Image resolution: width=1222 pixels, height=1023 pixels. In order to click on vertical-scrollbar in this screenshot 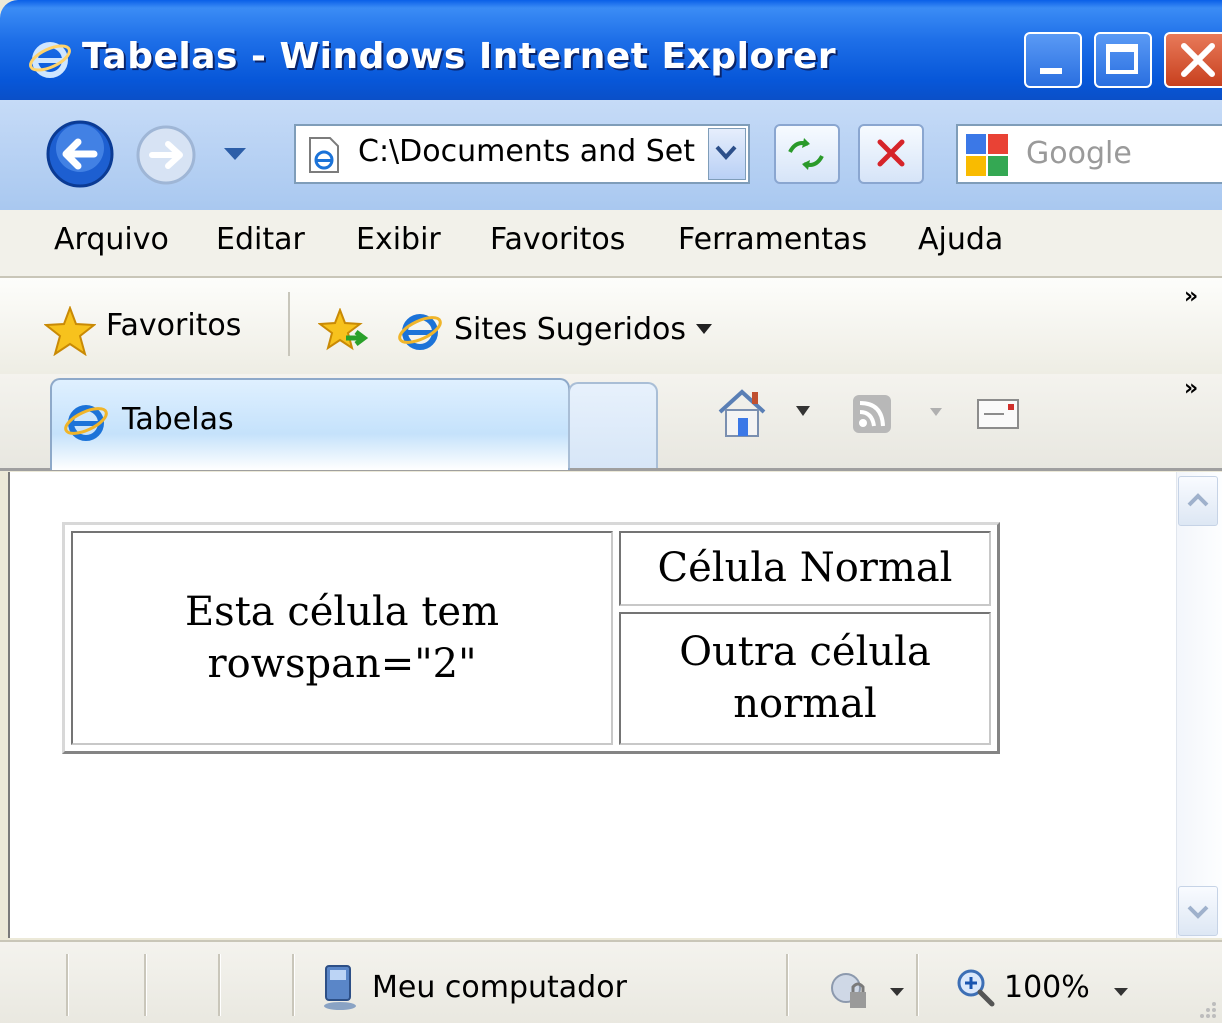, I will do `click(1199, 705)`.